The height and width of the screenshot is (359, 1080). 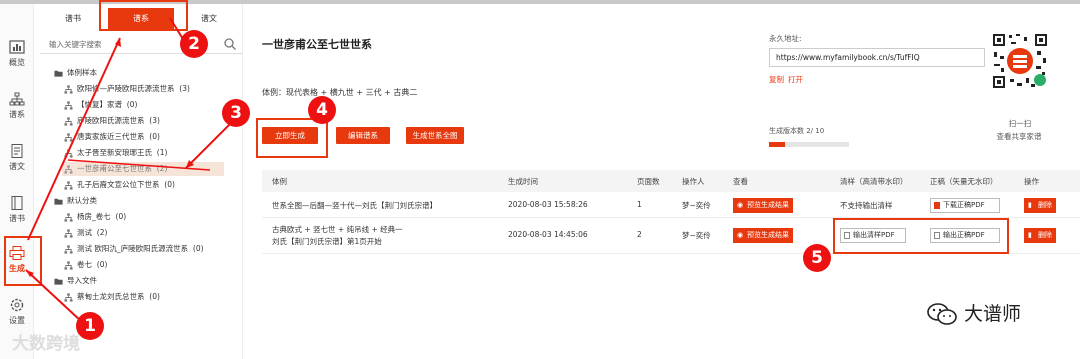 What do you see at coordinates (112, 137) in the screenshot?
I see `tree-item: 唐寅家族近三代世系 (0)` at bounding box center [112, 137].